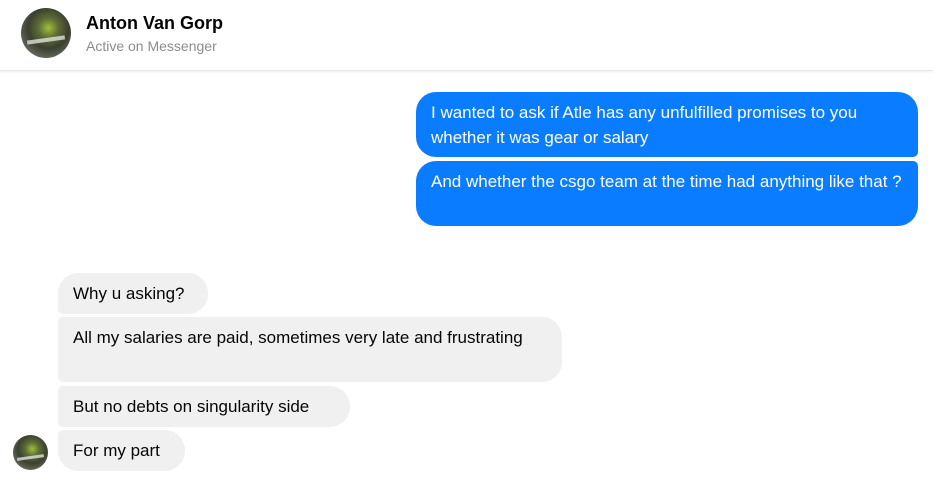  Describe the element at coordinates (46, 33) in the screenshot. I see `contact-avatar` at that location.